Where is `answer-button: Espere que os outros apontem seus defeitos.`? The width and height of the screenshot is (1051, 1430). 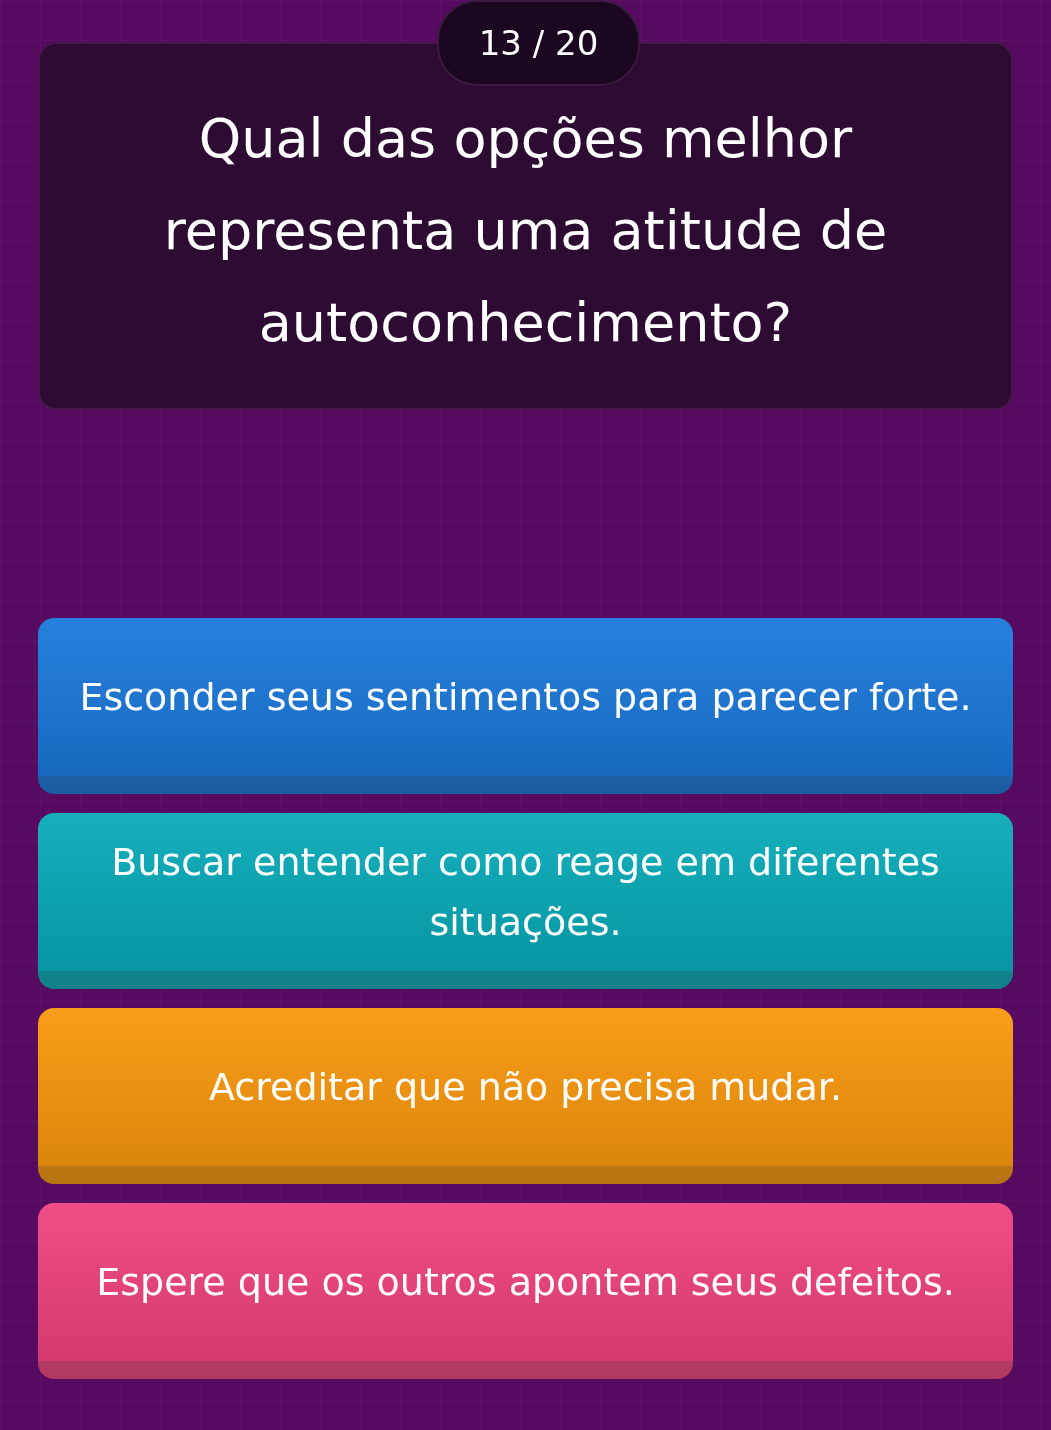 answer-button: Espere que os outros apontem seus defeitos. is located at coordinates (525, 1291).